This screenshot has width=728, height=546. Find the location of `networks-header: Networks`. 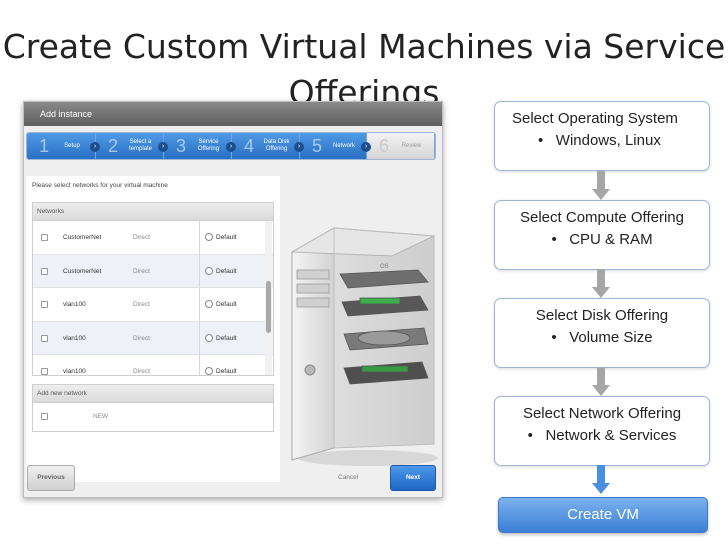

networks-header: Networks is located at coordinates (153, 212).